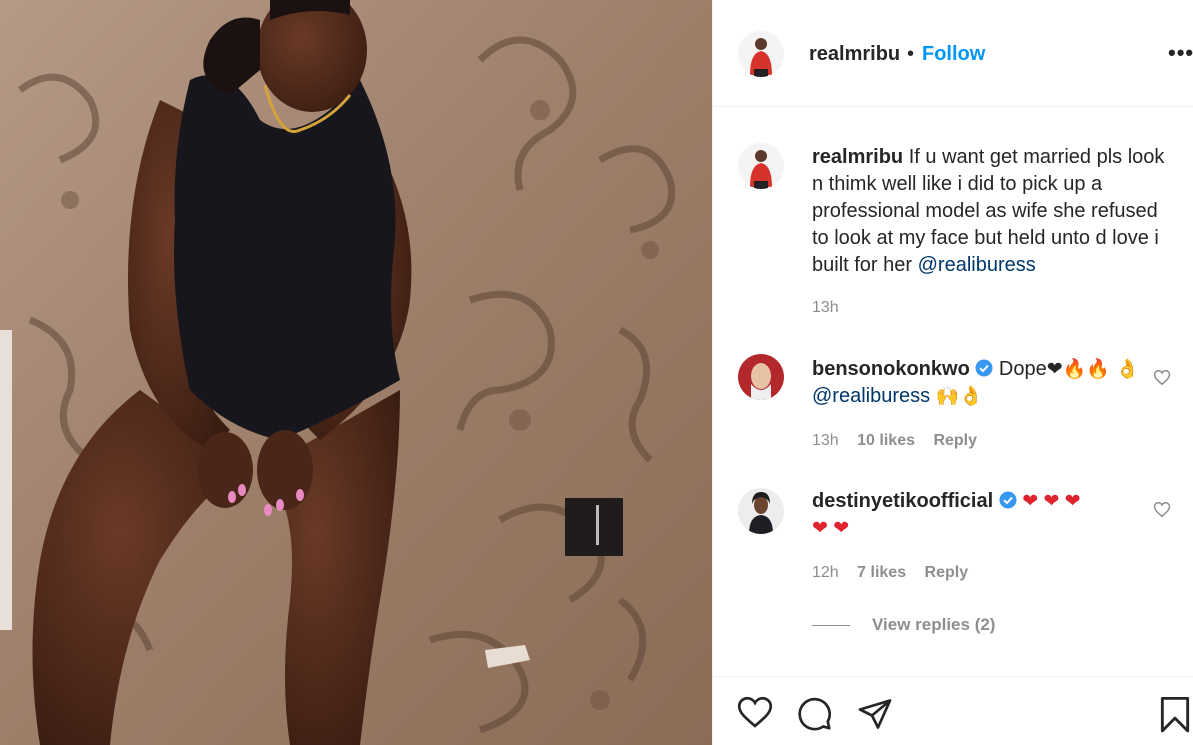  Describe the element at coordinates (977, 265) in the screenshot. I see `caption-mention: @realiburess` at that location.